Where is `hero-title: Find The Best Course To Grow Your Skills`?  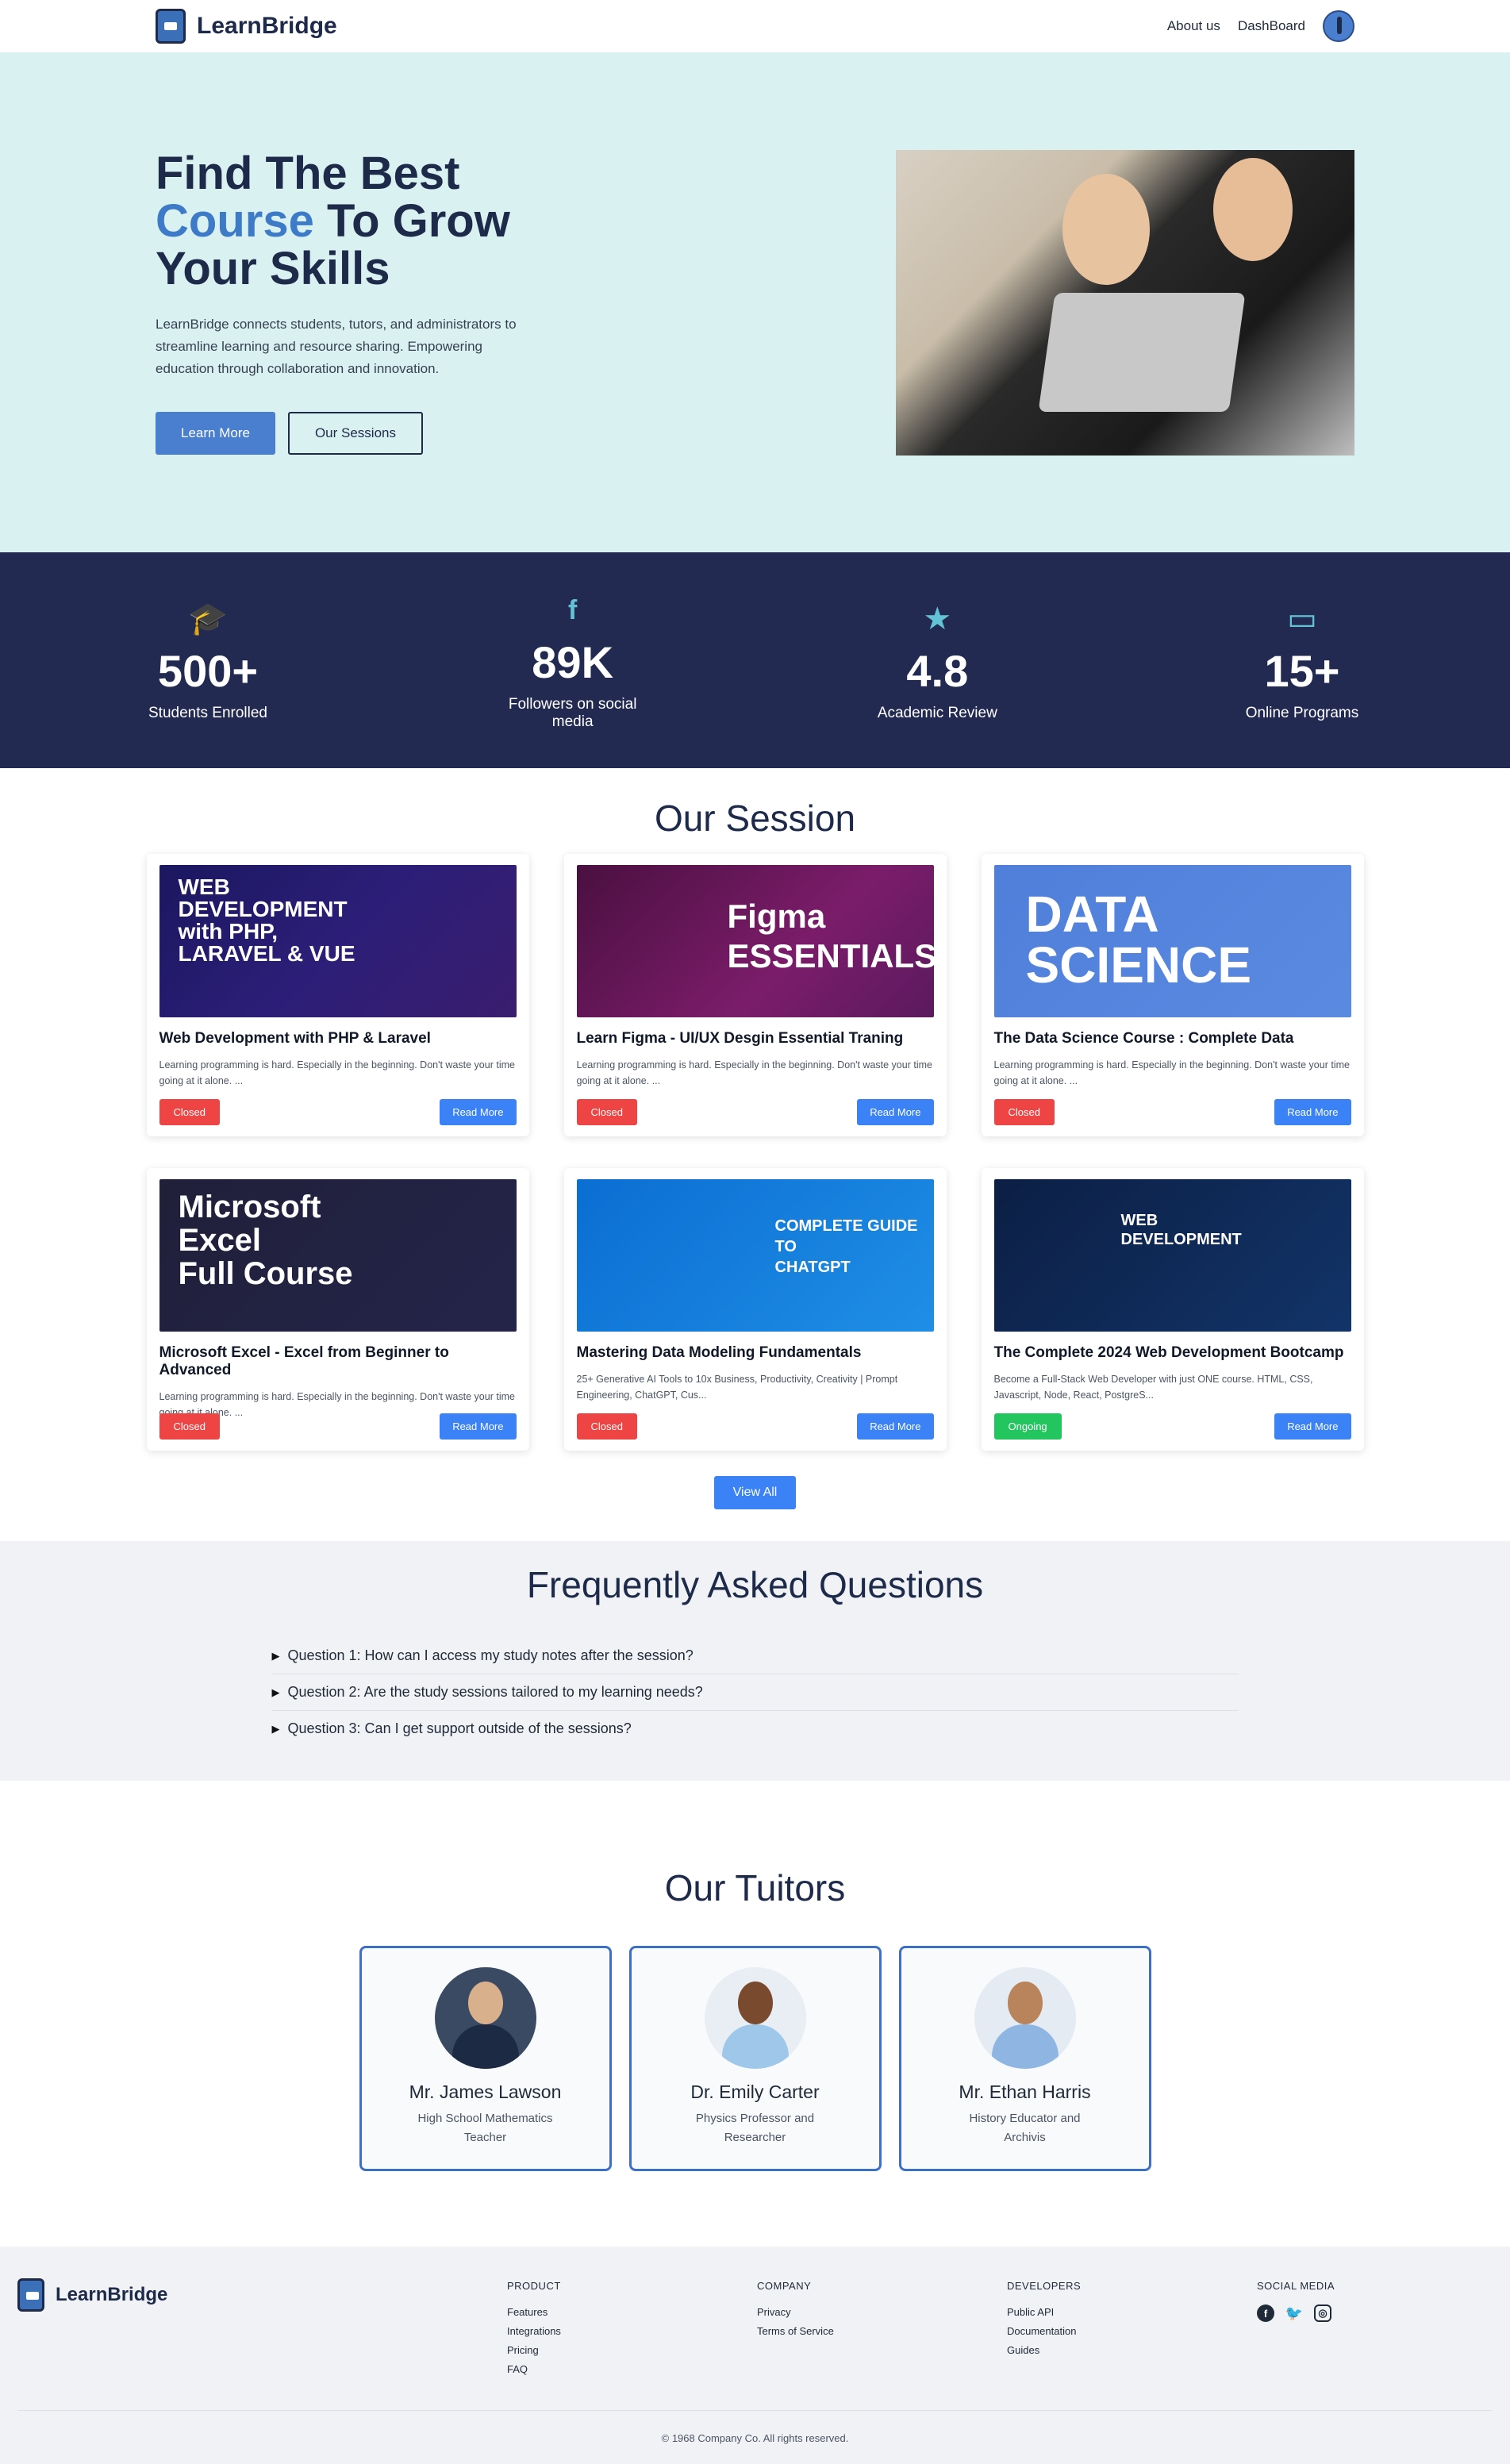
hero-title: Find The Best Course To Grow Your Skills is located at coordinates (346, 222).